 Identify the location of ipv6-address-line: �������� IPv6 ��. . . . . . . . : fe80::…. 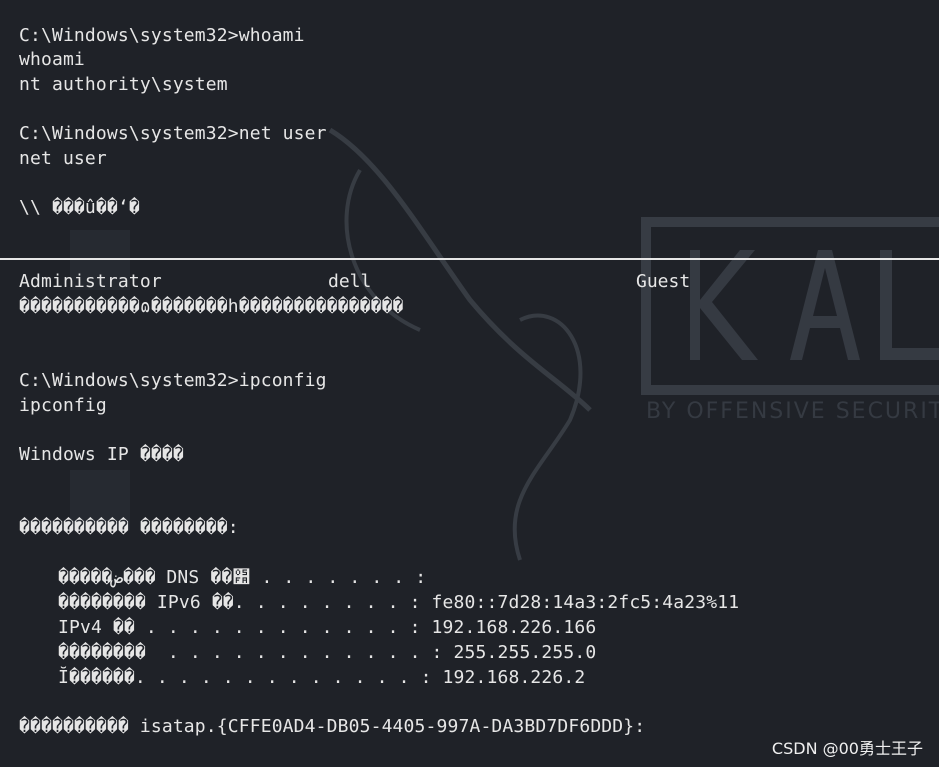
(399, 602).